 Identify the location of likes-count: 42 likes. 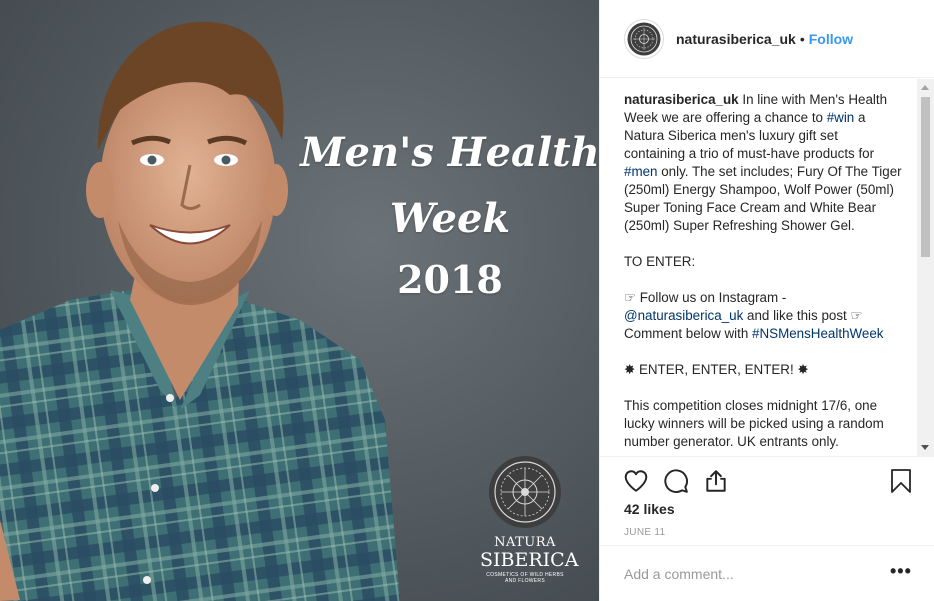
(649, 509).